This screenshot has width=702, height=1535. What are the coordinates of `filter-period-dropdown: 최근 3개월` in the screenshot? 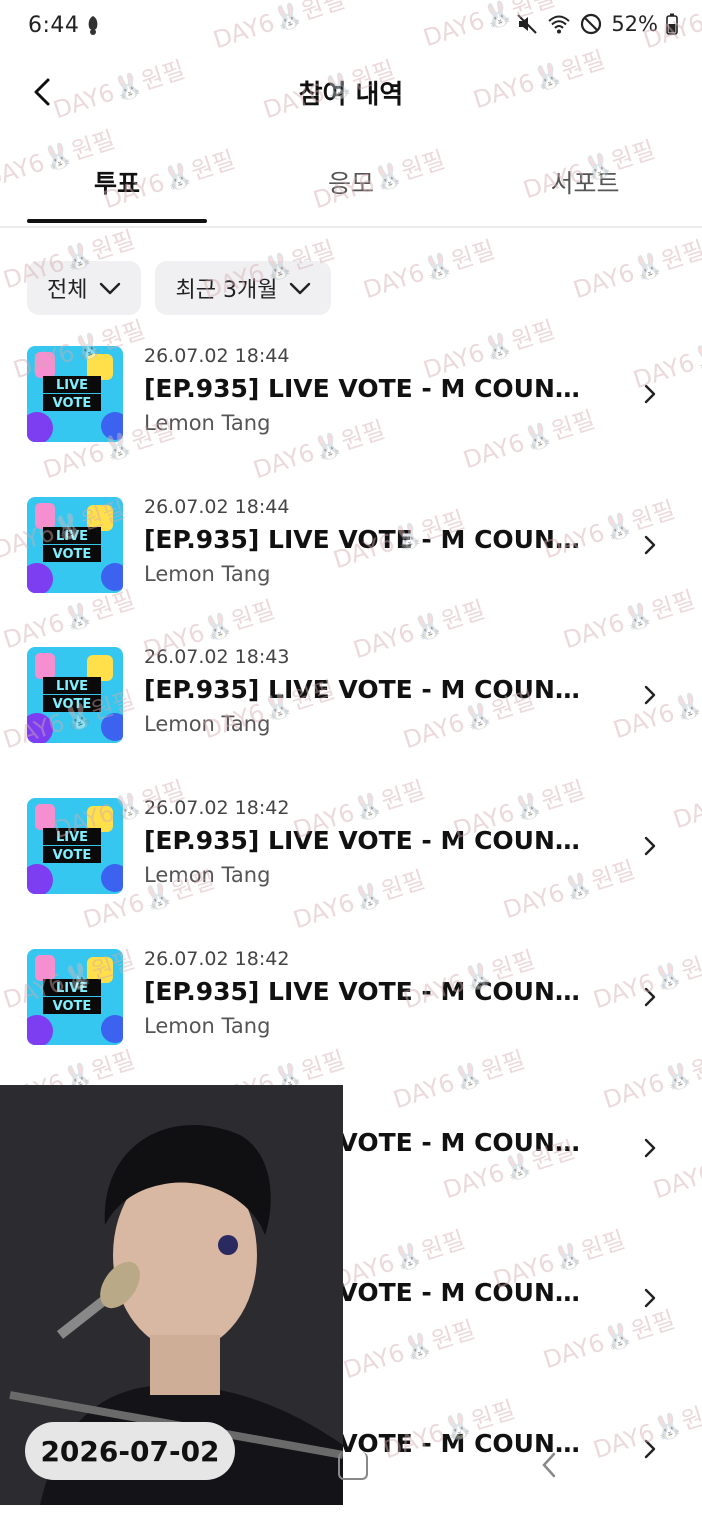 It's located at (243, 288).